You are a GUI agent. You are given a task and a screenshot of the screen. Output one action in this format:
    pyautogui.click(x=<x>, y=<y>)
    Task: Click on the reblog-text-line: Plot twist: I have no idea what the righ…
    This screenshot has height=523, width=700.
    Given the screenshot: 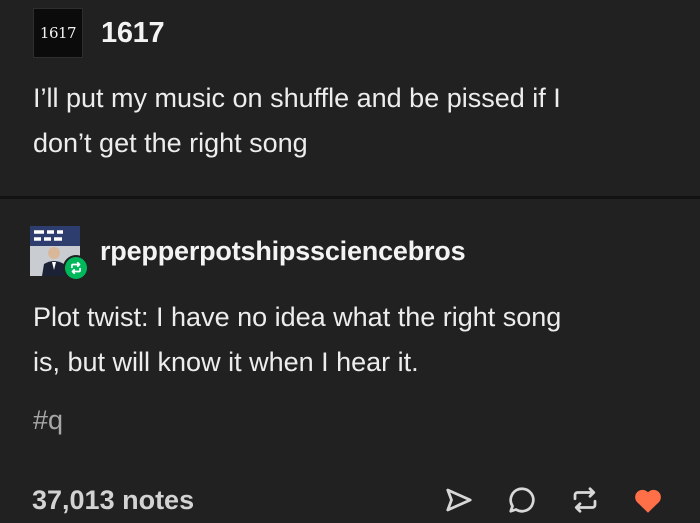 What is the action you would take?
    pyautogui.click(x=297, y=317)
    